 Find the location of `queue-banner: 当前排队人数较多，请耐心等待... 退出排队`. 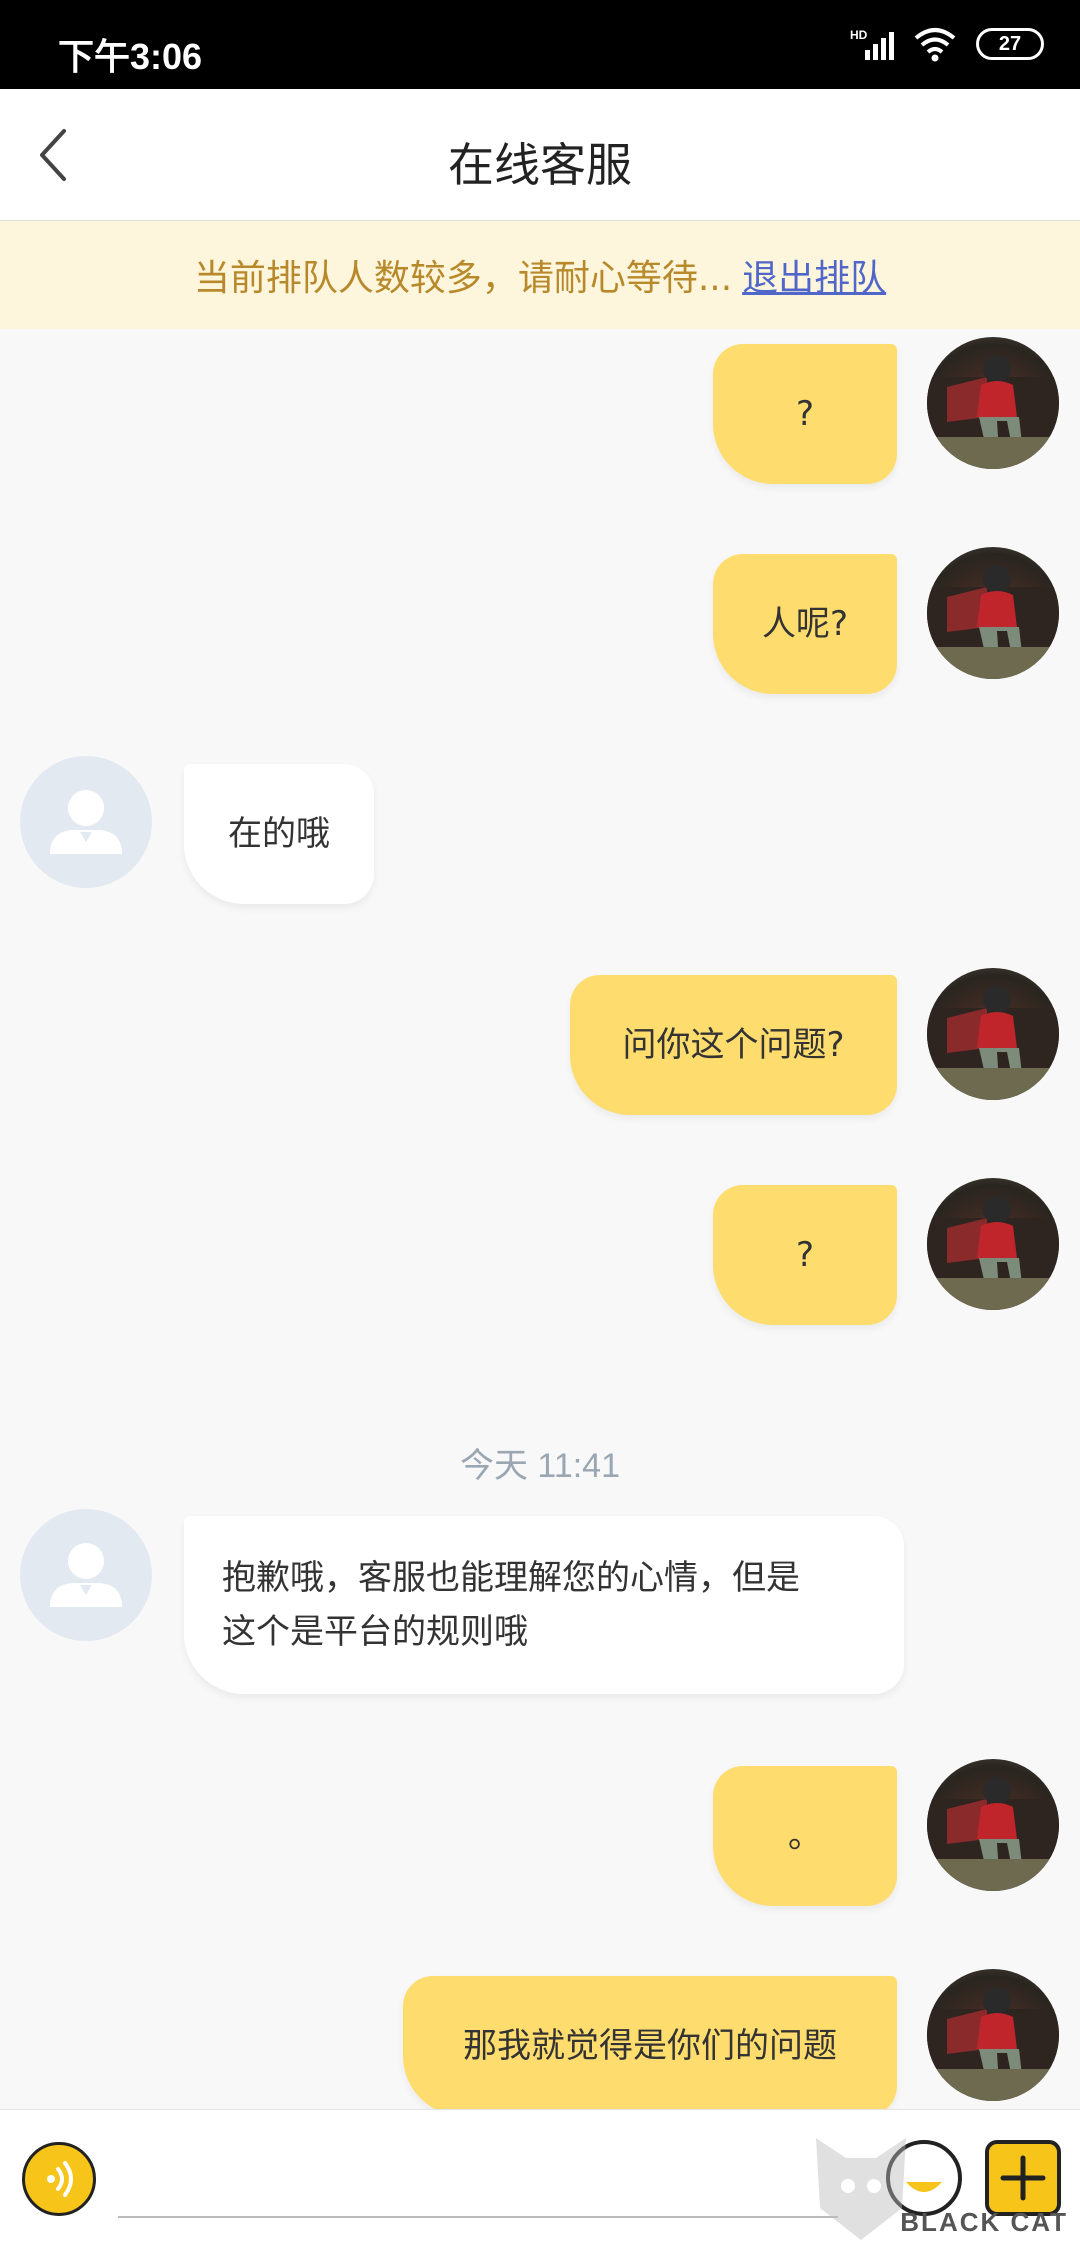

queue-banner: 当前排队人数较多，请耐心等待... 退出排队 is located at coordinates (540, 275).